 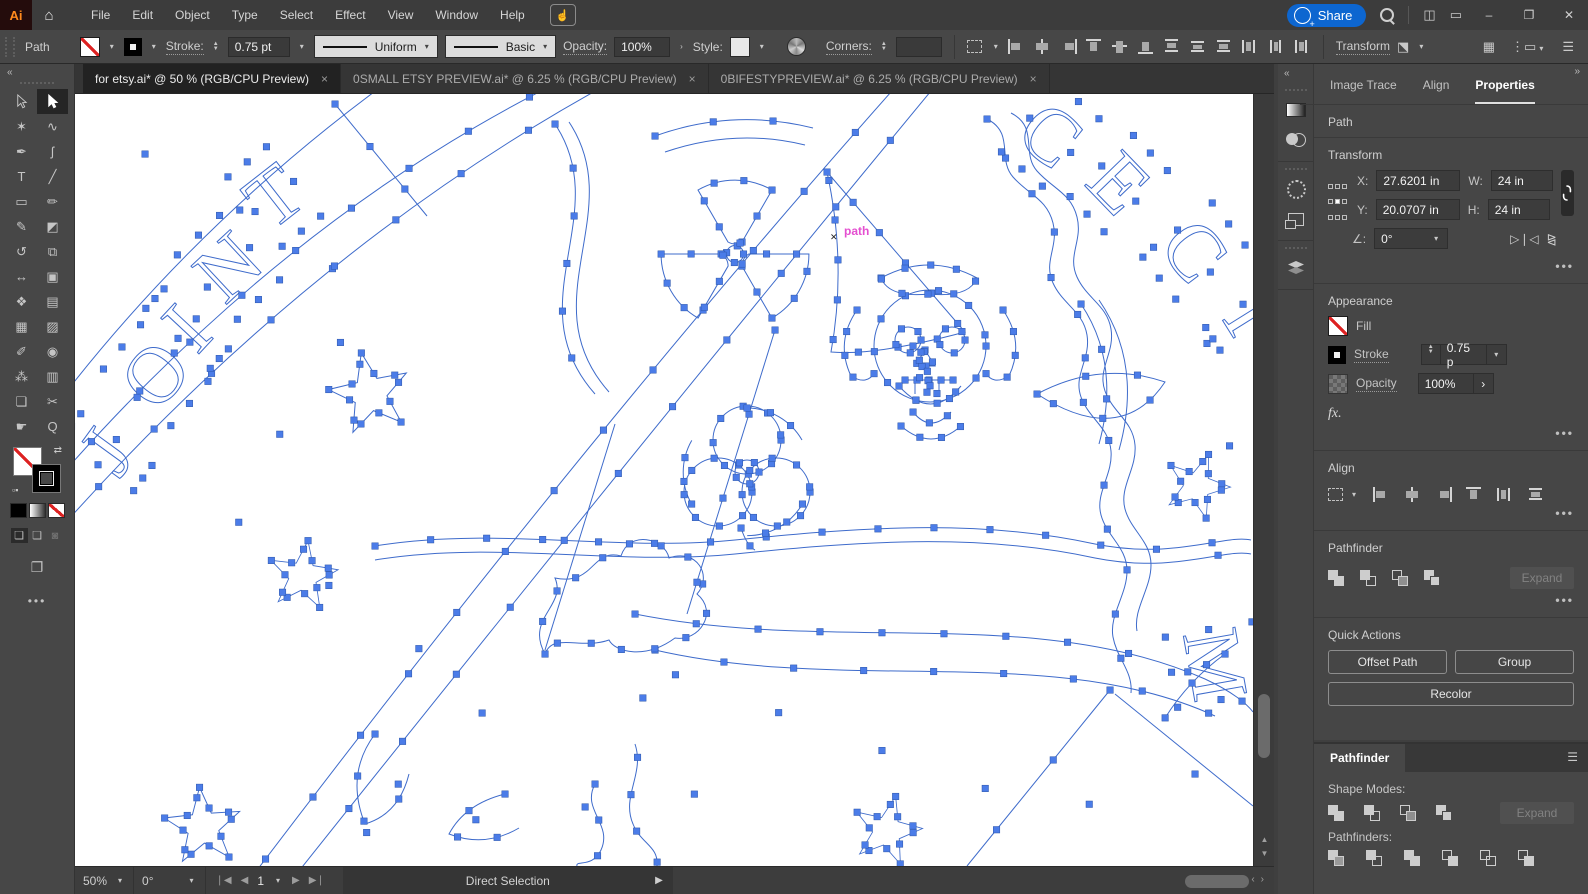 What do you see at coordinates (848, 47) in the screenshot?
I see `corners-label: Corners:` at bounding box center [848, 47].